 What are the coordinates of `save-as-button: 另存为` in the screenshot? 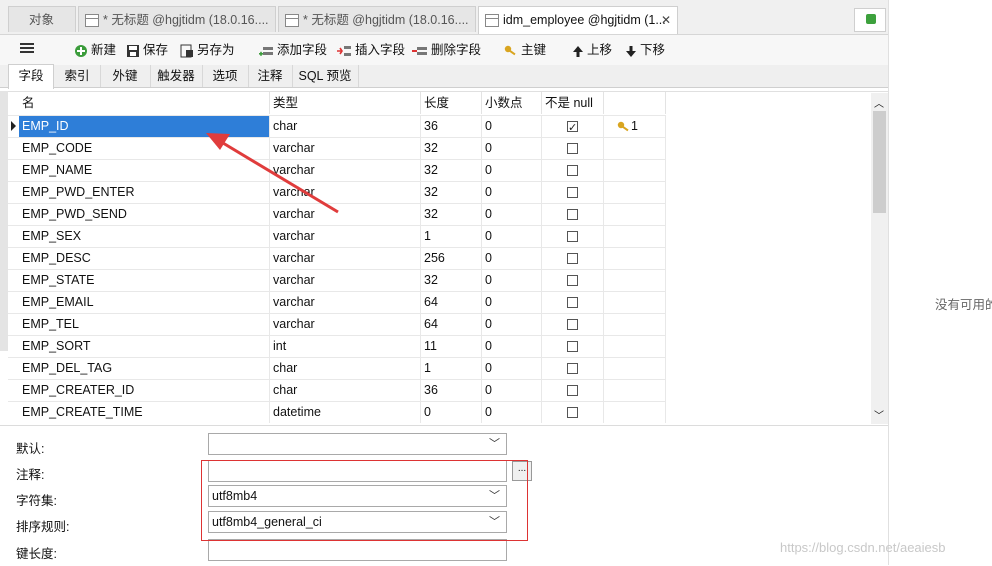 It's located at (207, 50).